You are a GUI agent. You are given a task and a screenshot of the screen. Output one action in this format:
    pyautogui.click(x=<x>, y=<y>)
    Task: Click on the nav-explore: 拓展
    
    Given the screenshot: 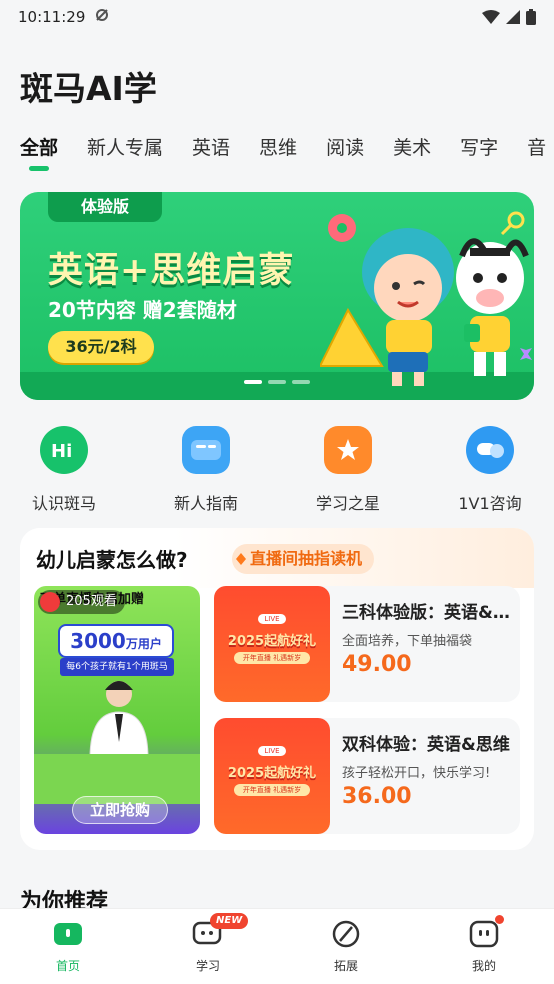 What is the action you would take?
    pyautogui.click(x=346, y=946)
    